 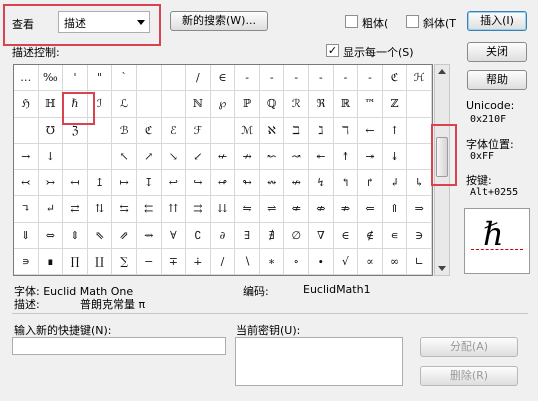 I want to click on show-each-checkbox: ✓, so click(x=332, y=50).